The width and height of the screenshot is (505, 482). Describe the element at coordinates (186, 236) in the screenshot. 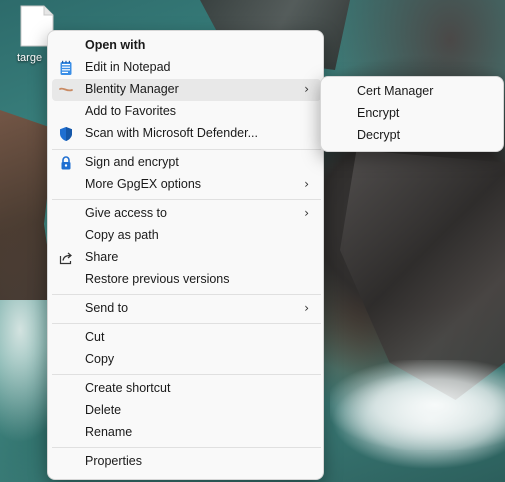

I see `menu-item-copy-as-path: Copy as path` at that location.